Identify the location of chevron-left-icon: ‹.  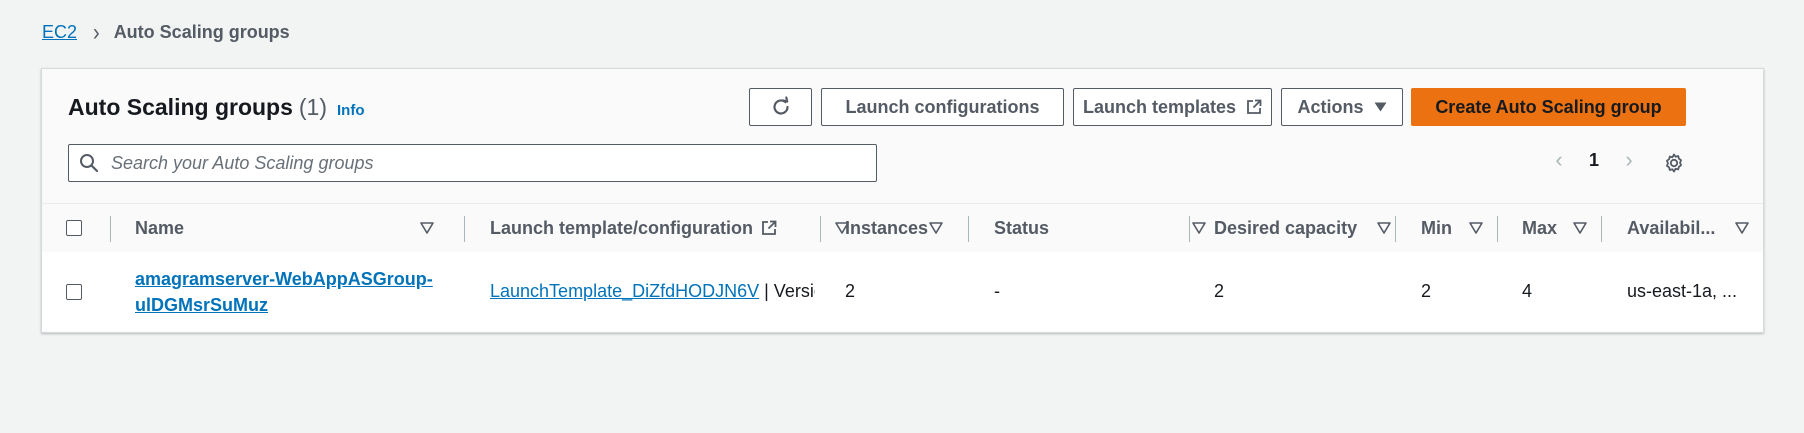
(1559, 160).